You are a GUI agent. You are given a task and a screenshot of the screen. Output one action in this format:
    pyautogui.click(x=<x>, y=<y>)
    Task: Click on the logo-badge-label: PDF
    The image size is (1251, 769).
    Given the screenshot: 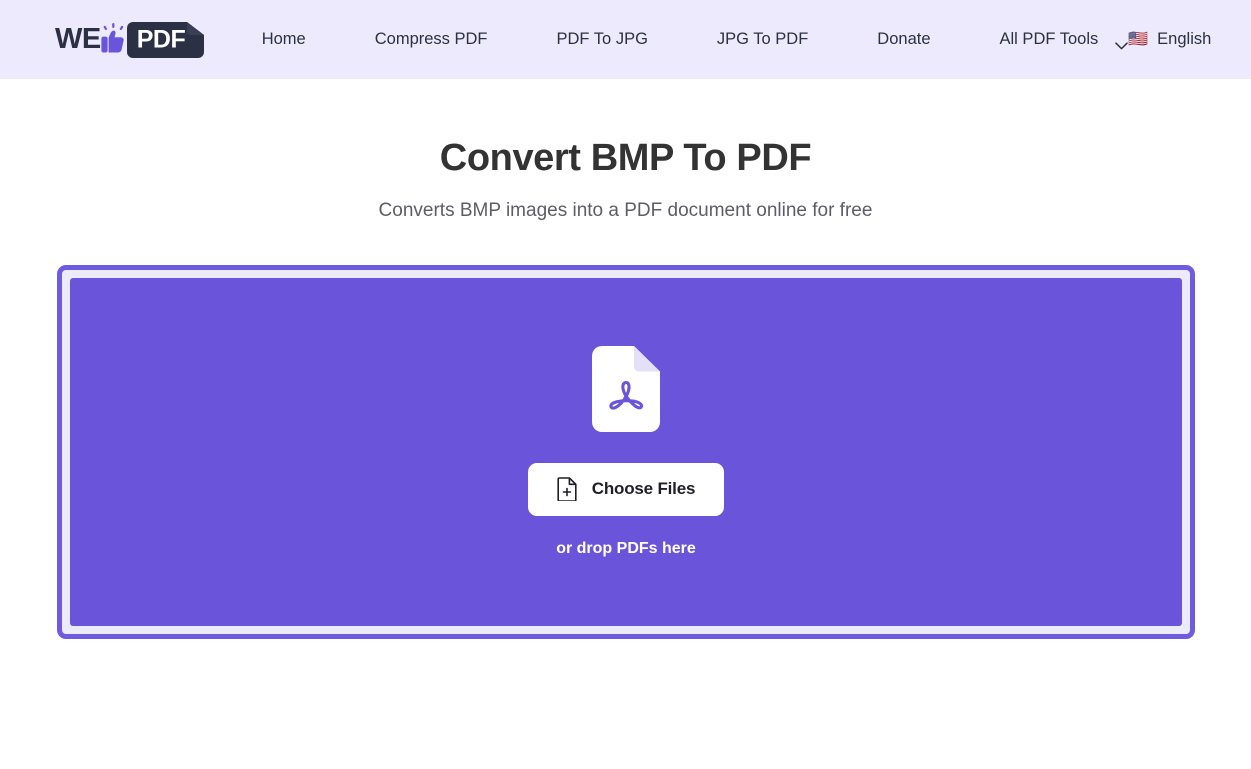 What is the action you would take?
    pyautogui.click(x=161, y=39)
    